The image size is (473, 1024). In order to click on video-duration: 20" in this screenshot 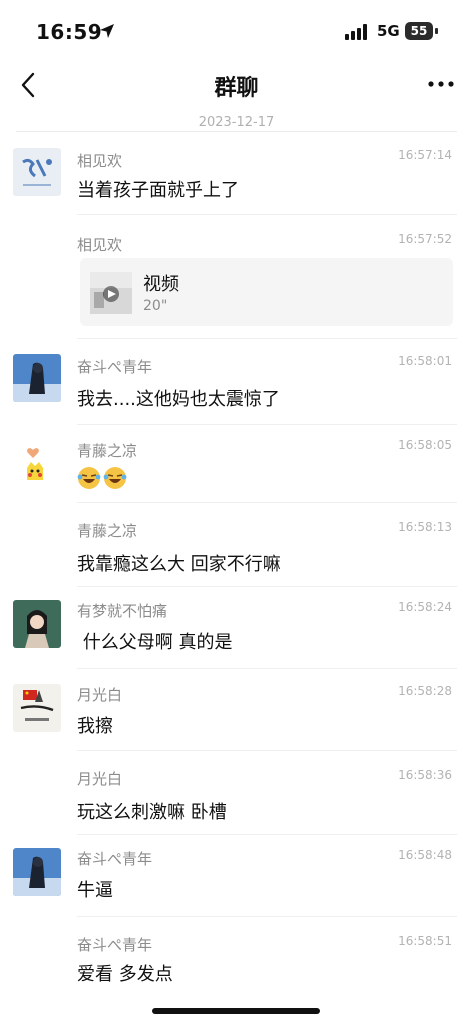, I will do `click(155, 306)`.